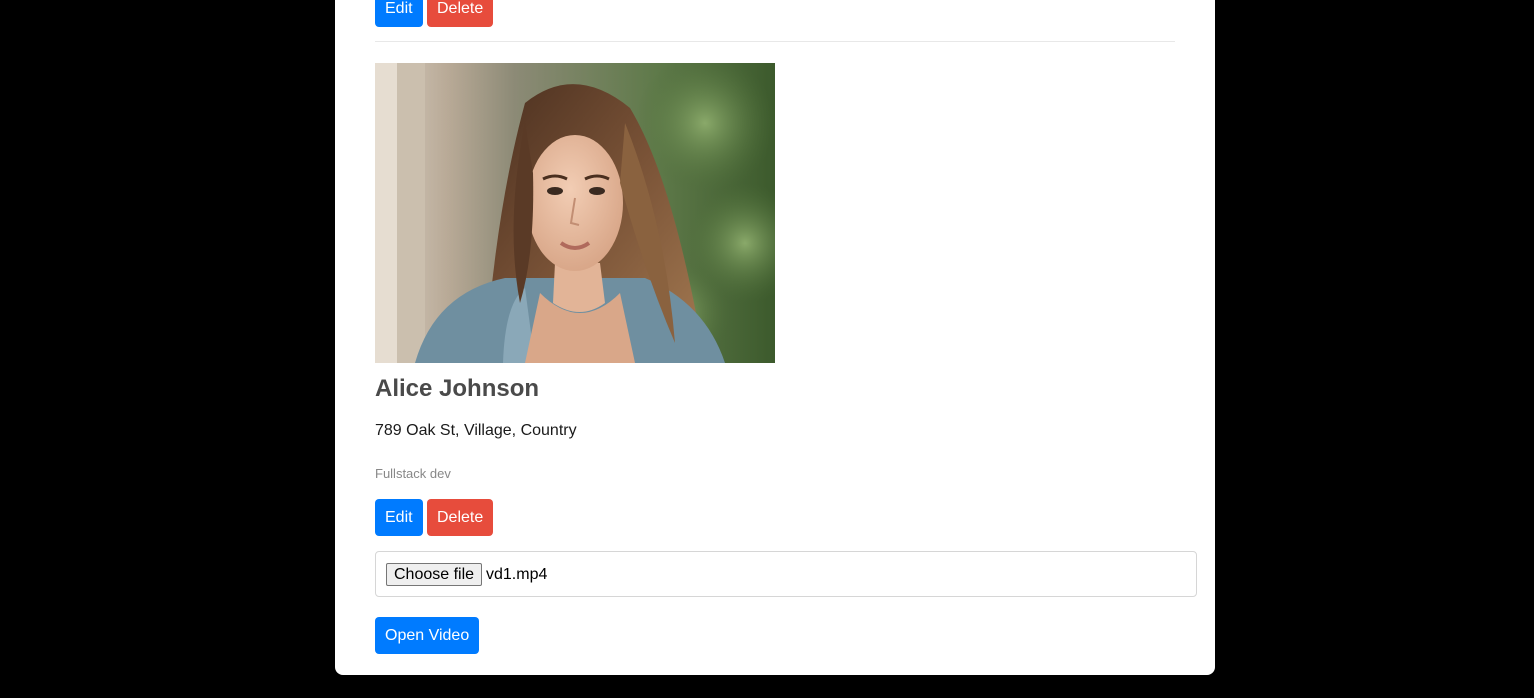 The width and height of the screenshot is (1534, 698). Describe the element at coordinates (575, 213) in the screenshot. I see `profile-photo` at that location.